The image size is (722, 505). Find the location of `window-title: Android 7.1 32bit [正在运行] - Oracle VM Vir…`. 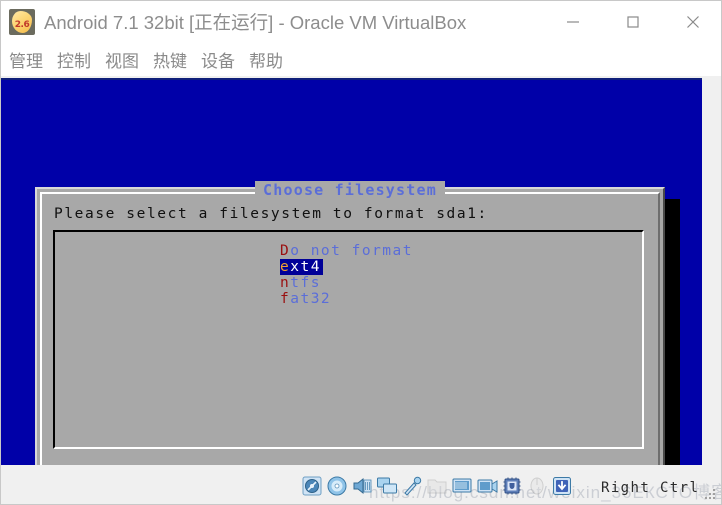

window-title: Android 7.1 32bit [正在运行] - Oracle VM Vir… is located at coordinates (255, 22).